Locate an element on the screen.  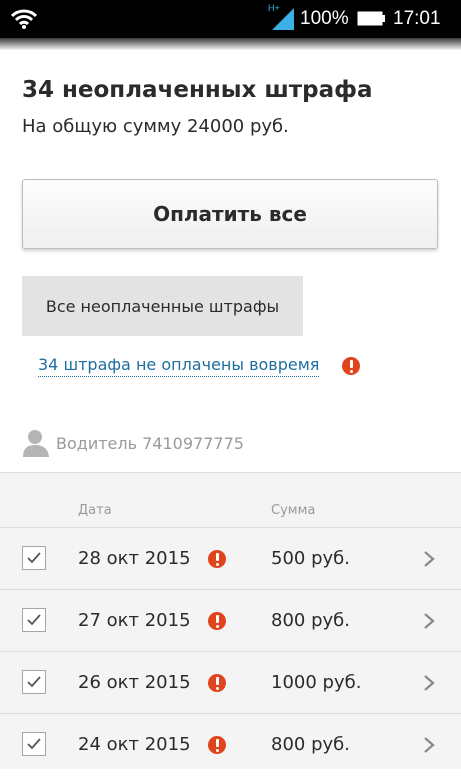
signal-icon is located at coordinates (283, 19).